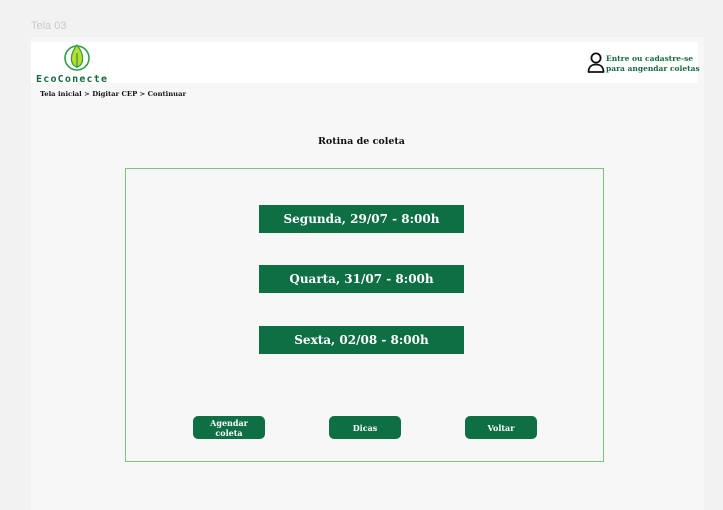  I want to click on leaf-logo-icon, so click(77, 57).